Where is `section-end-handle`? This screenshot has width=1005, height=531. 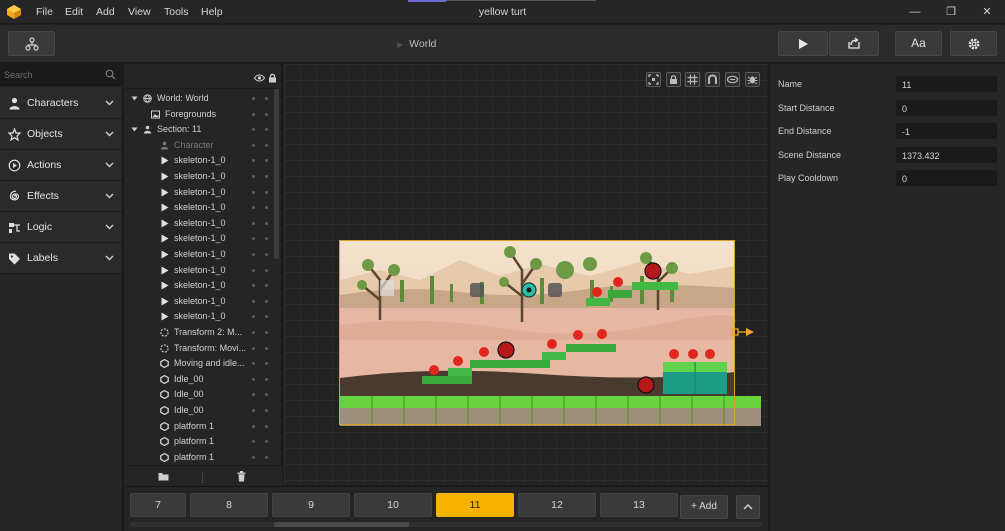 section-end-handle is located at coordinates (742, 332).